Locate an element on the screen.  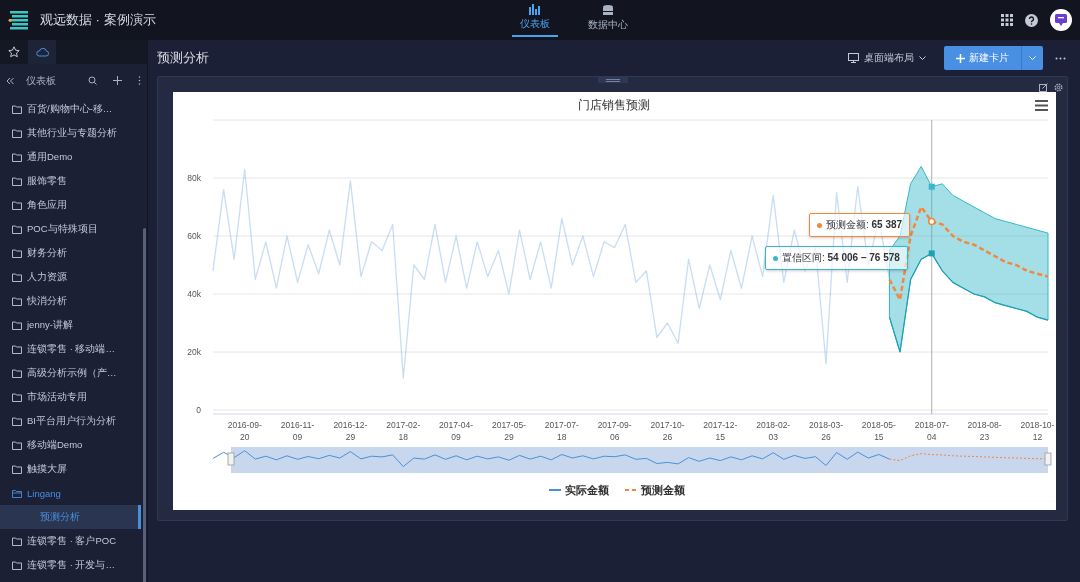
folder-item: 服饰零售 is located at coordinates (70, 181).